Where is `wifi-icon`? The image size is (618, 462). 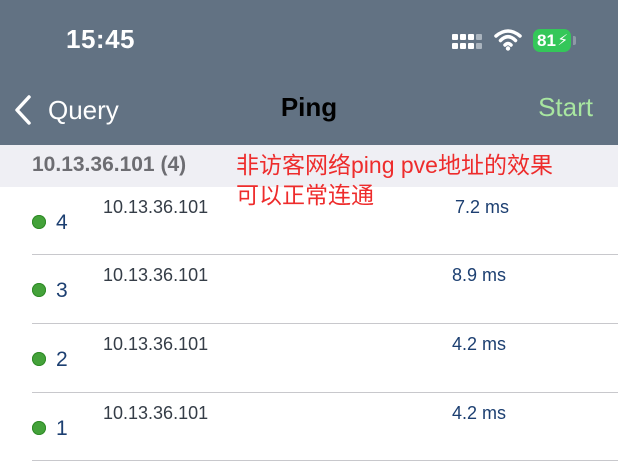
wifi-icon is located at coordinates (508, 40).